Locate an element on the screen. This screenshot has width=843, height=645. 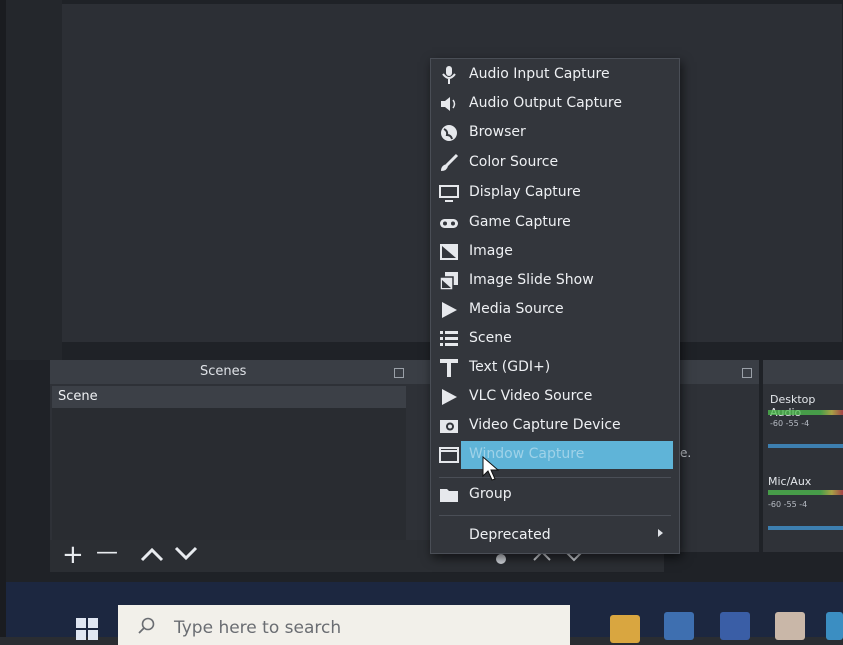
menu-item-label: Video Capture Device is located at coordinates (545, 425).